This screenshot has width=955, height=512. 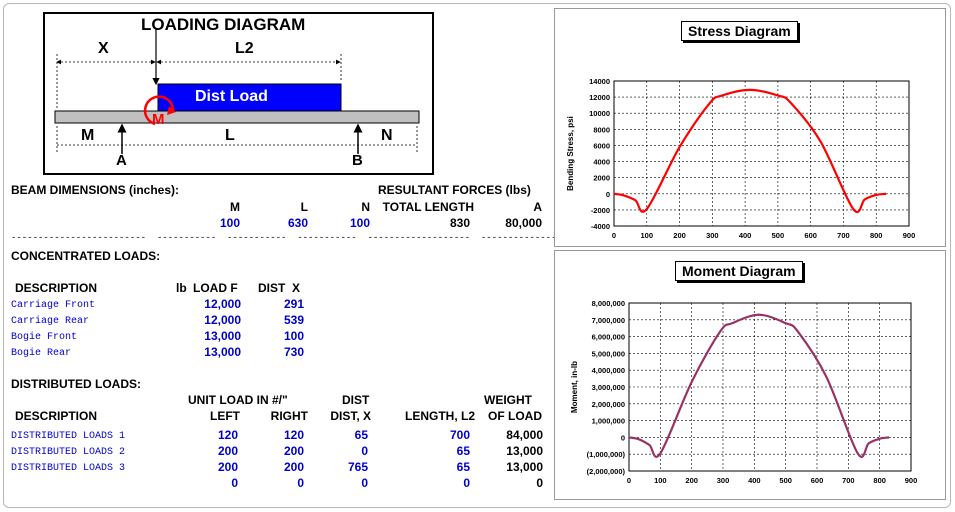 What do you see at coordinates (244, 48) in the screenshot?
I see `label-l2: L2` at bounding box center [244, 48].